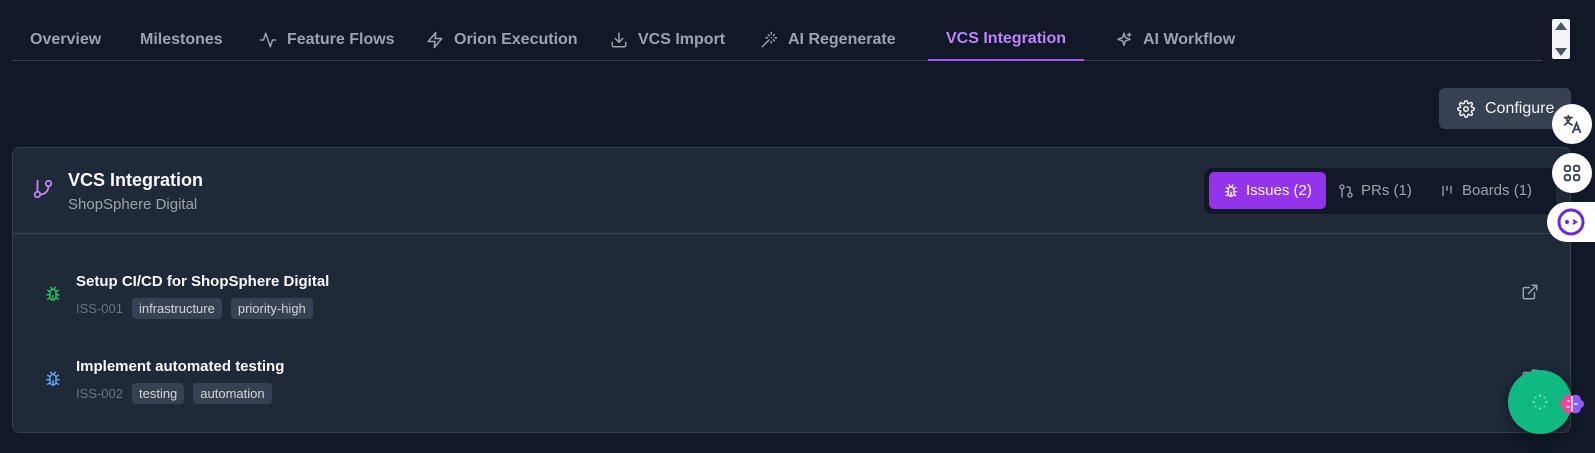 Image resolution: width=1595 pixels, height=453 pixels. I want to click on sparkles-icon, so click(1124, 39).